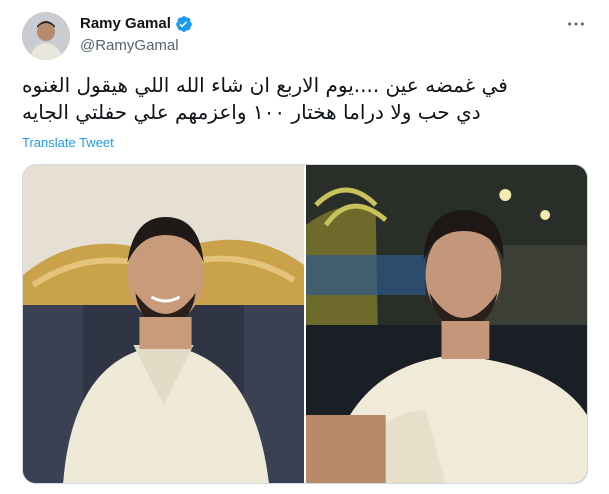 The width and height of the screenshot is (609, 494). Describe the element at coordinates (129, 46) in the screenshot. I see `author-handle: @RamyGamal` at that location.